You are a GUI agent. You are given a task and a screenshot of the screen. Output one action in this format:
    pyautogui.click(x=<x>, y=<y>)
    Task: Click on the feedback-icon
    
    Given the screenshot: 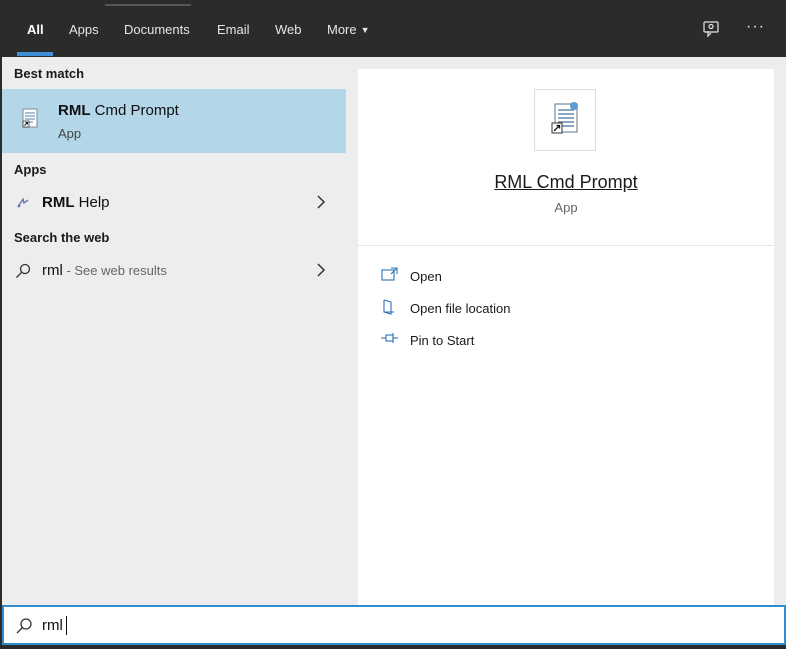 What is the action you would take?
    pyautogui.click(x=711, y=31)
    